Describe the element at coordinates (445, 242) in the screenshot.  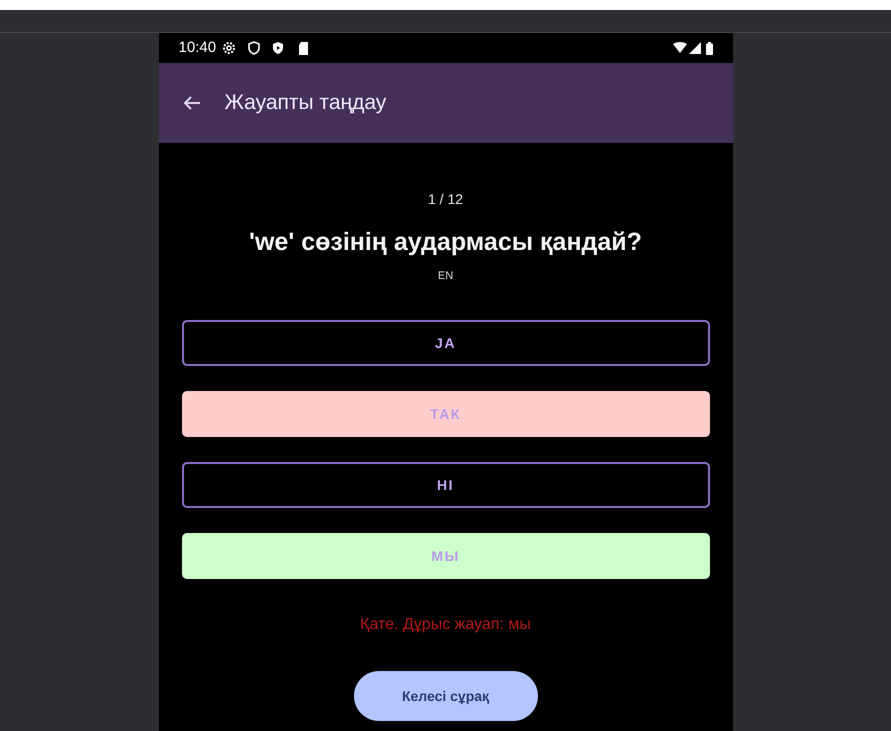
I see `question-text: 'we' сөзінің аудармасы қандай?` at that location.